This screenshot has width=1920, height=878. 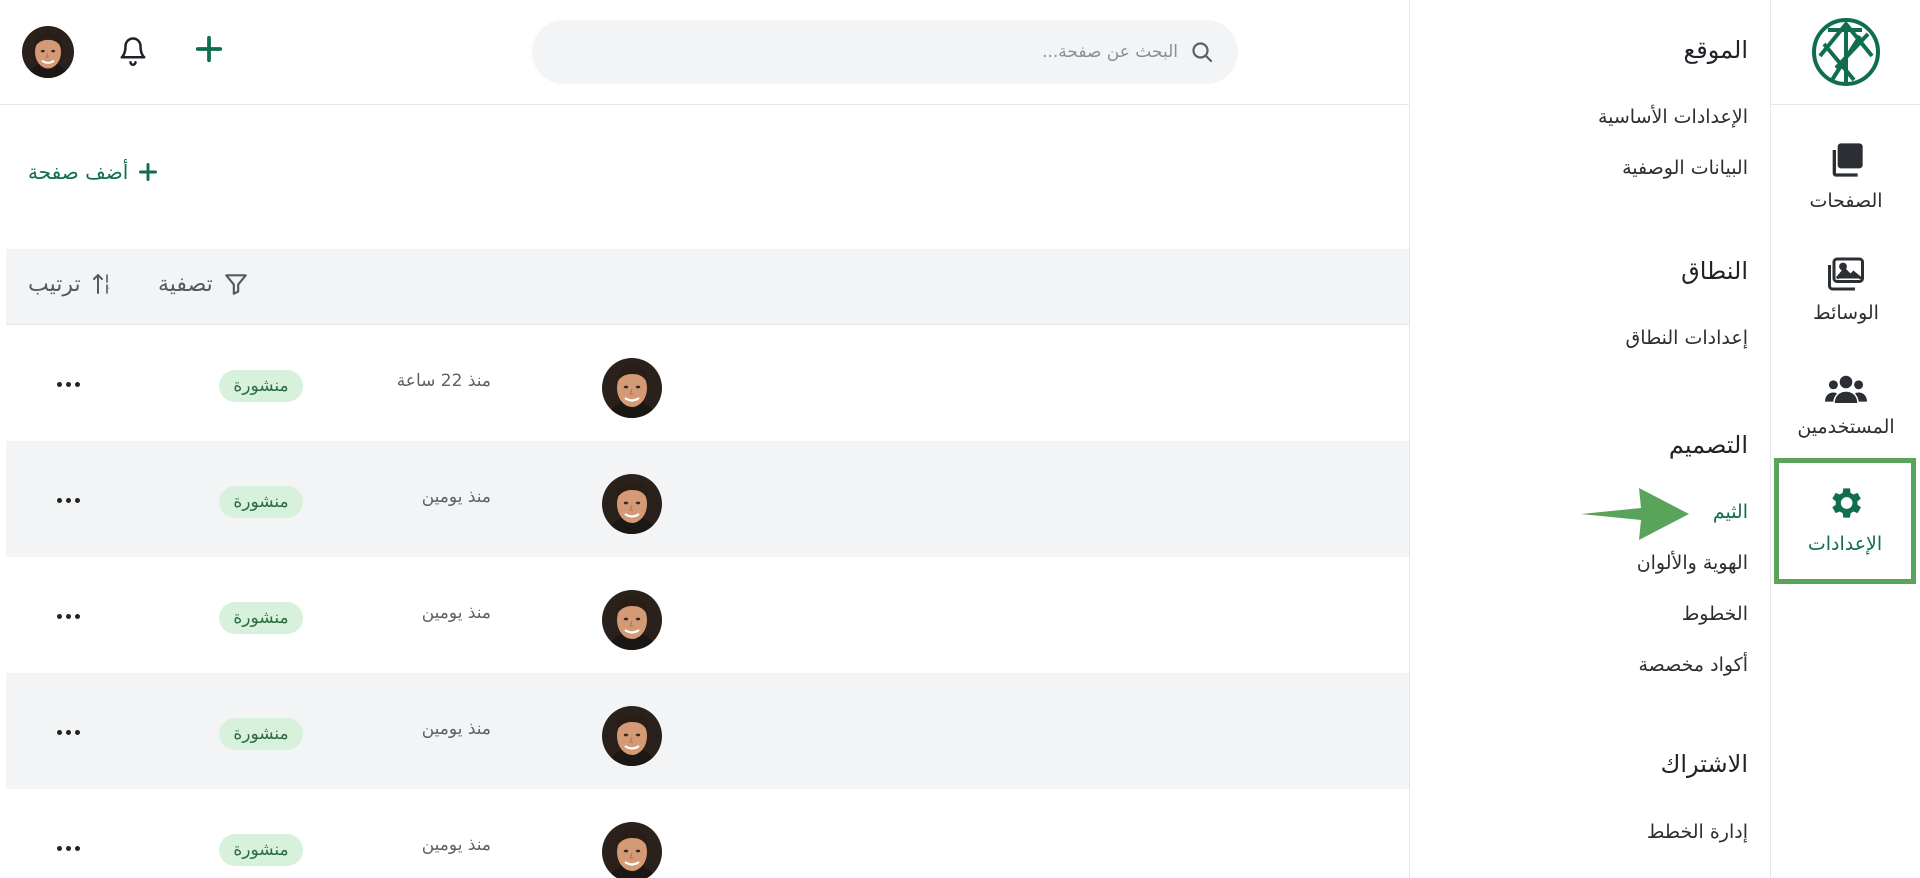 I want to click on nav-users-label: المستخدمين, so click(x=1846, y=427).